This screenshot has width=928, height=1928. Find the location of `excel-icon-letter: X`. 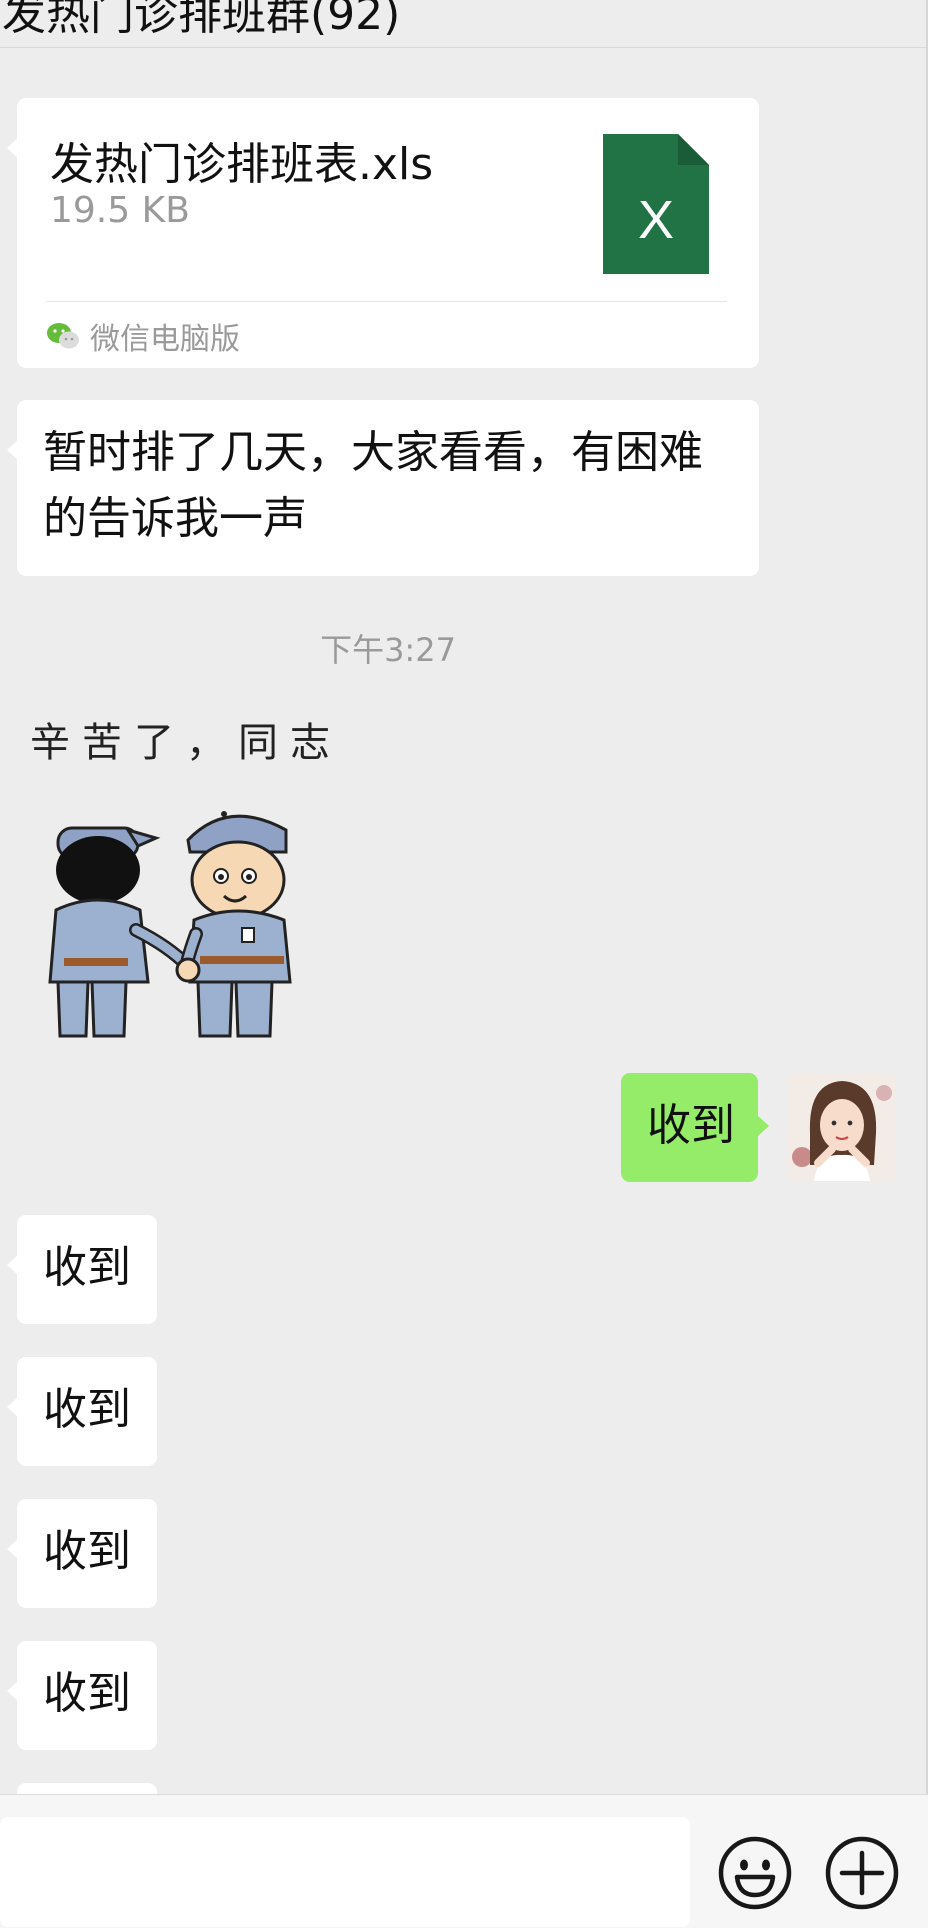

excel-icon-letter: X is located at coordinates (656, 220).